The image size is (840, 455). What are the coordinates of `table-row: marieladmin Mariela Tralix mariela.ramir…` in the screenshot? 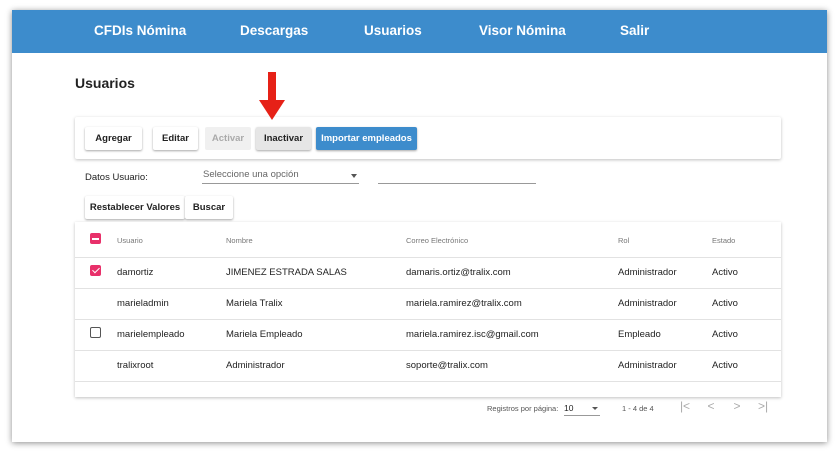 It's located at (428, 304).